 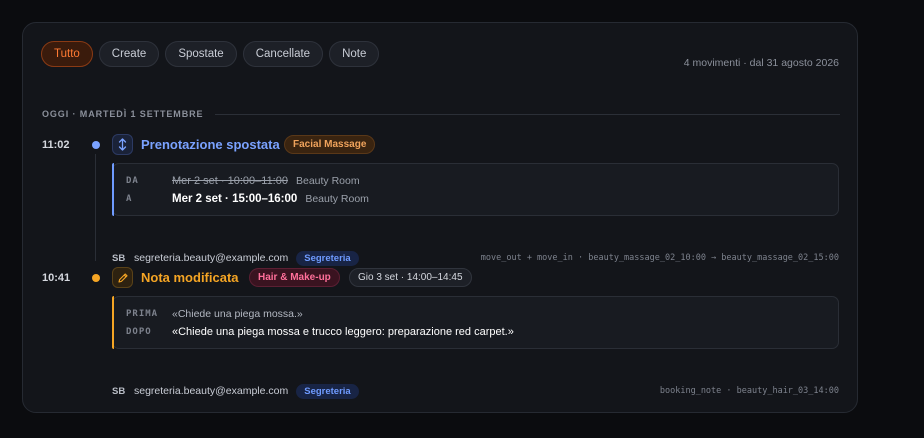 What do you see at coordinates (67, 54) in the screenshot?
I see `filter-all: Tutto` at bounding box center [67, 54].